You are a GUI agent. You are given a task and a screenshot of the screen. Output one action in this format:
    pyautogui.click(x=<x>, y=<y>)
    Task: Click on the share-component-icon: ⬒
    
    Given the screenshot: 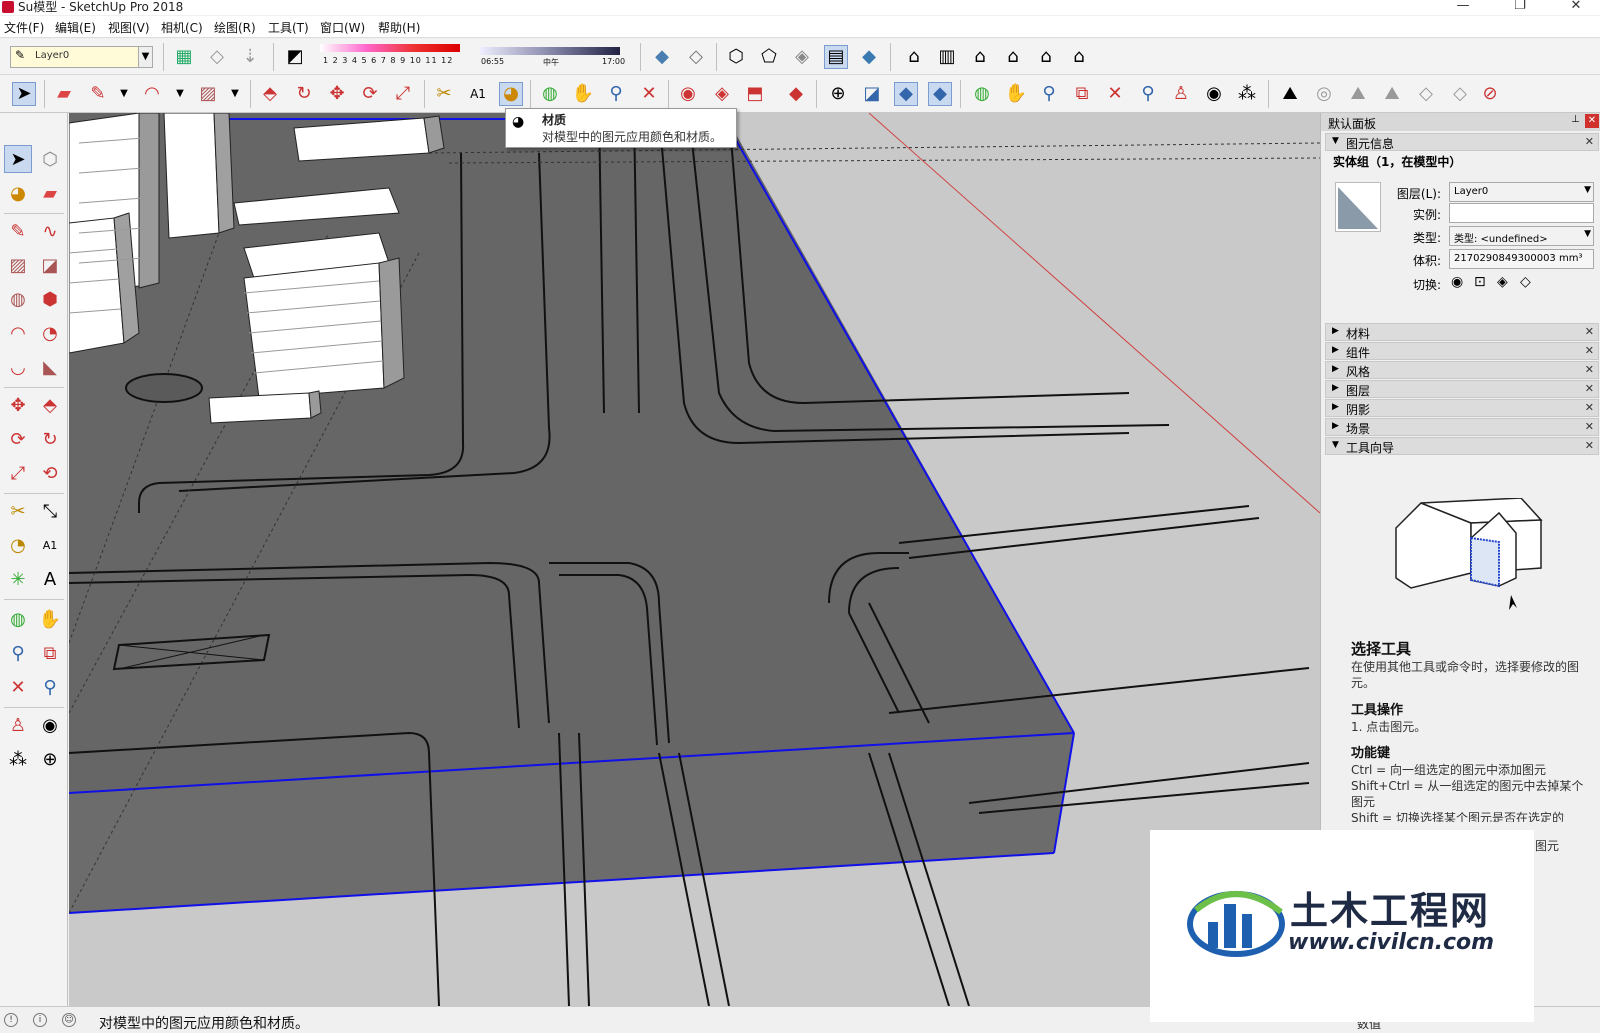 What is the action you would take?
    pyautogui.click(x=755, y=94)
    